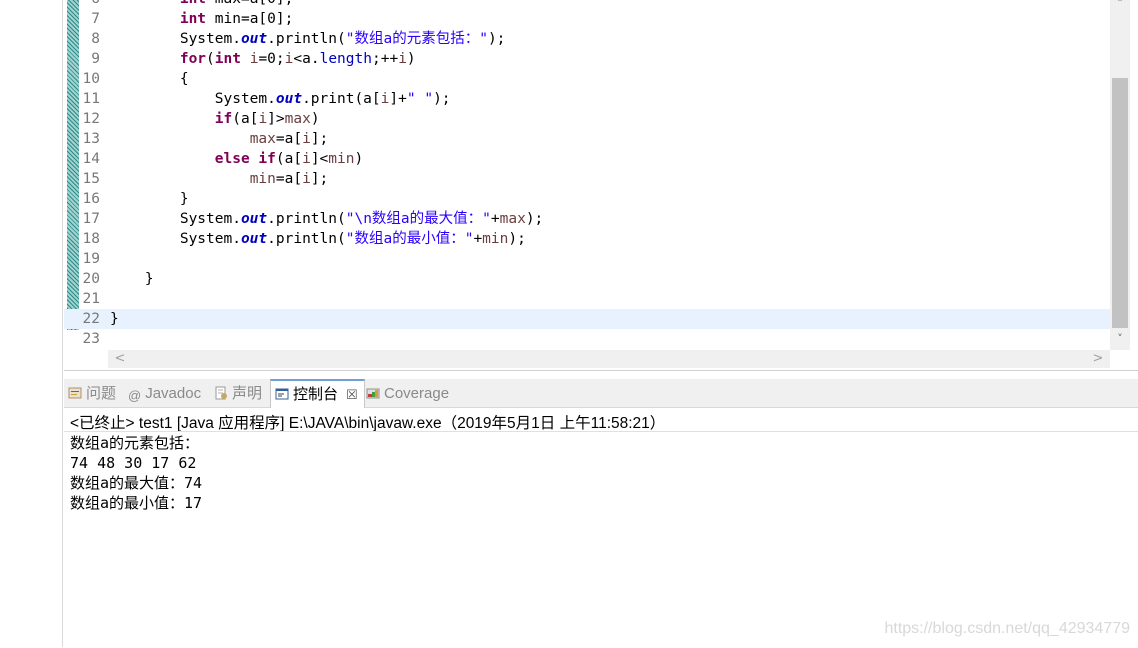 This screenshot has height=648, width=1138. What do you see at coordinates (601, 431) in the screenshot?
I see `console-header-divider` at bounding box center [601, 431].